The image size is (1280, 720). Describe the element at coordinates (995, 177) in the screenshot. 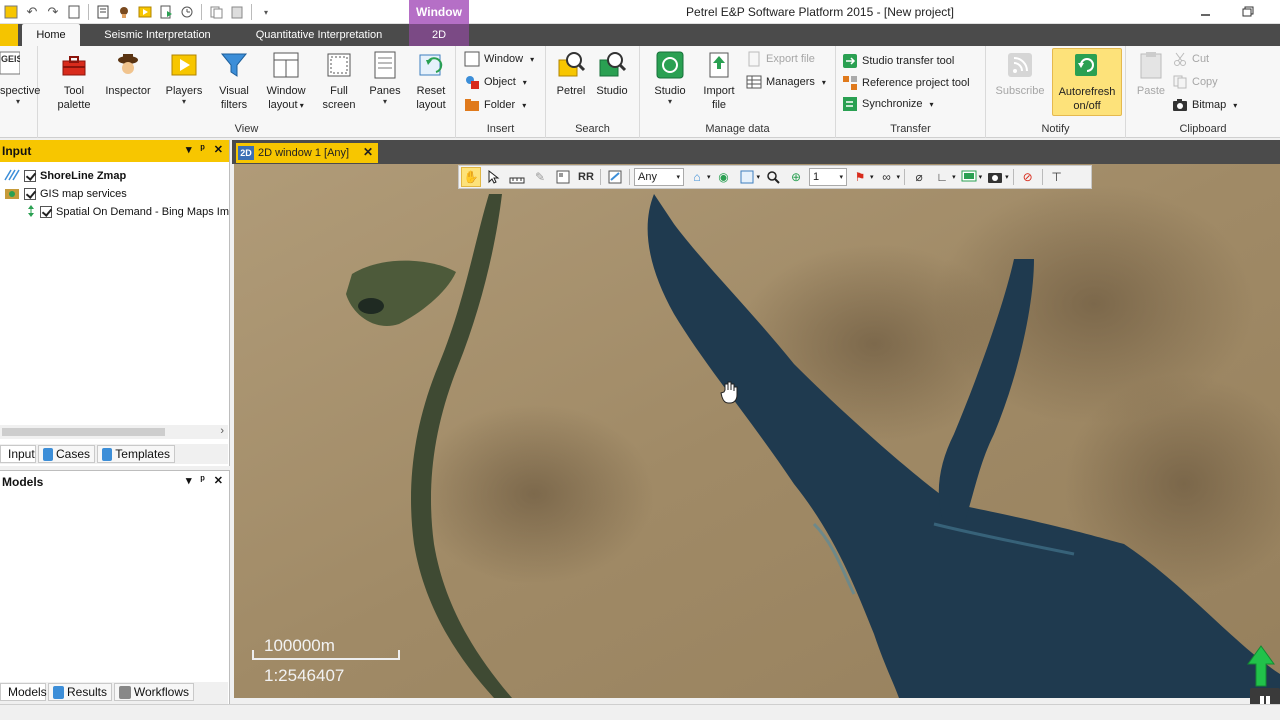

I see `snapshot-camera-icon` at that location.